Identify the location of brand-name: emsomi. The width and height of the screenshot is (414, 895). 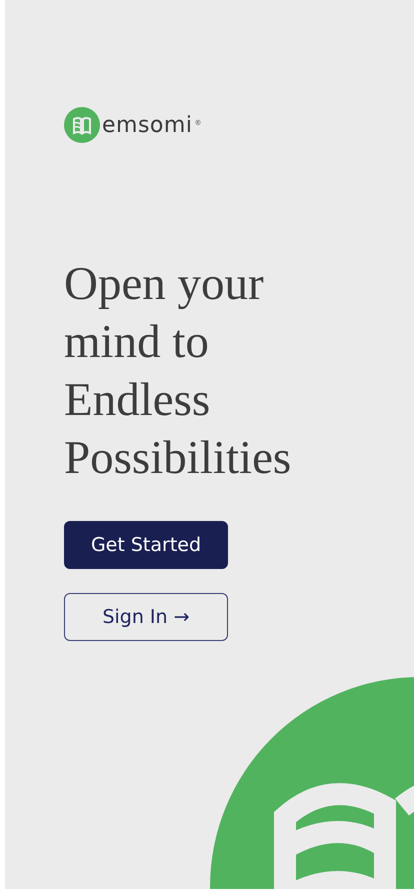
(147, 125).